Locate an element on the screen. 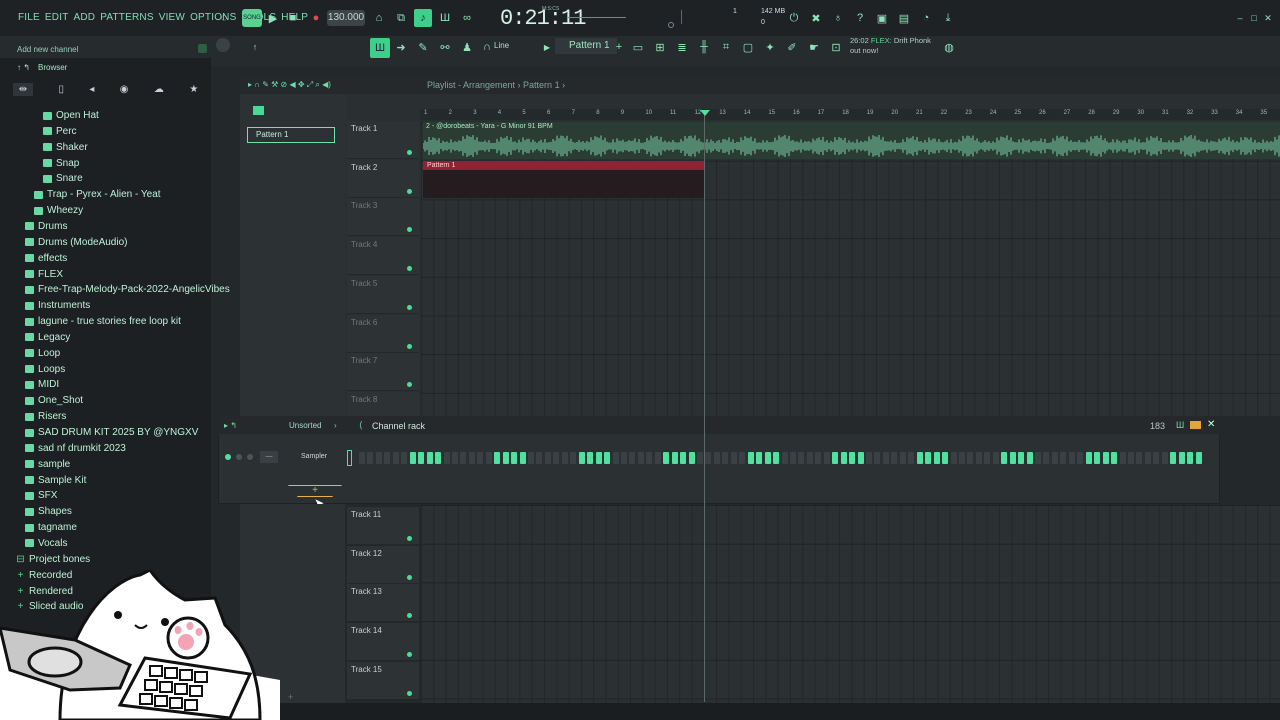  playlist-icon: Ш is located at coordinates (380, 48).